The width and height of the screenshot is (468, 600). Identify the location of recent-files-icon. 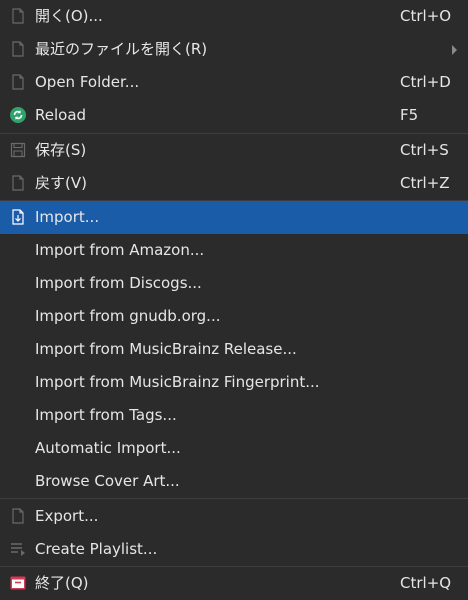
(18, 49).